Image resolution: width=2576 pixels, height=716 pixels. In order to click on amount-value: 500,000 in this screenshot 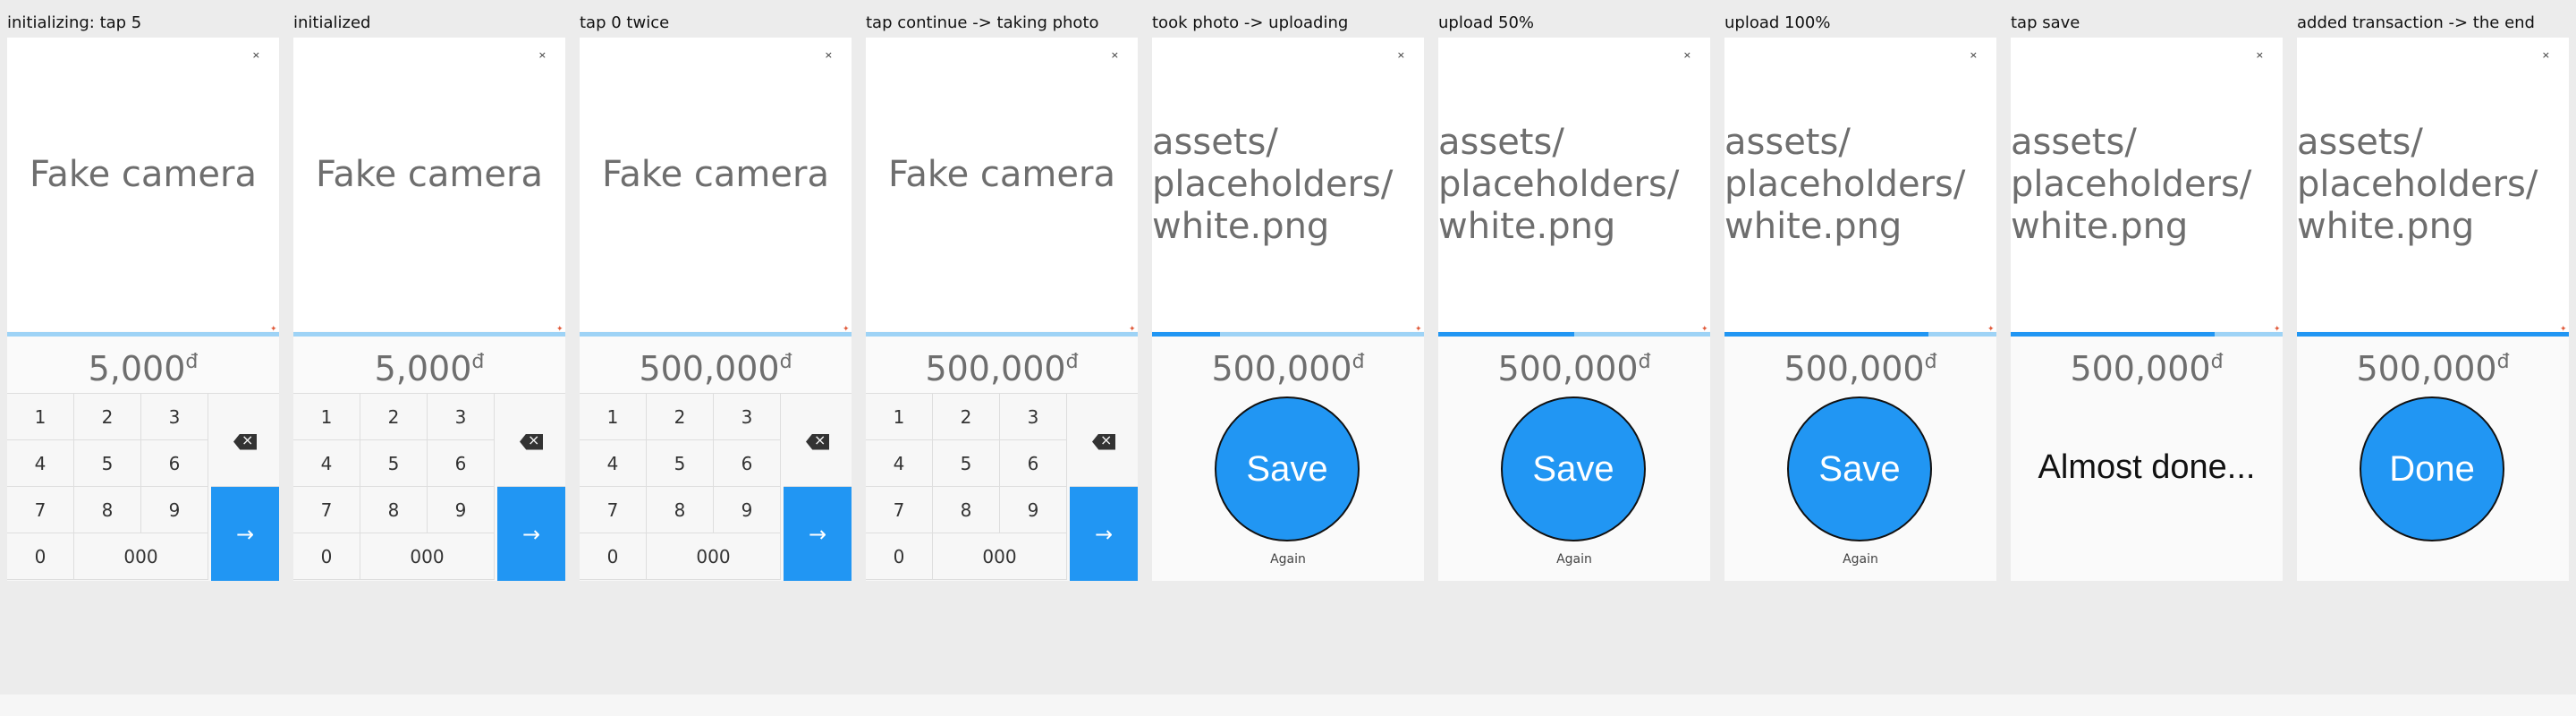, I will do `click(1854, 368)`.